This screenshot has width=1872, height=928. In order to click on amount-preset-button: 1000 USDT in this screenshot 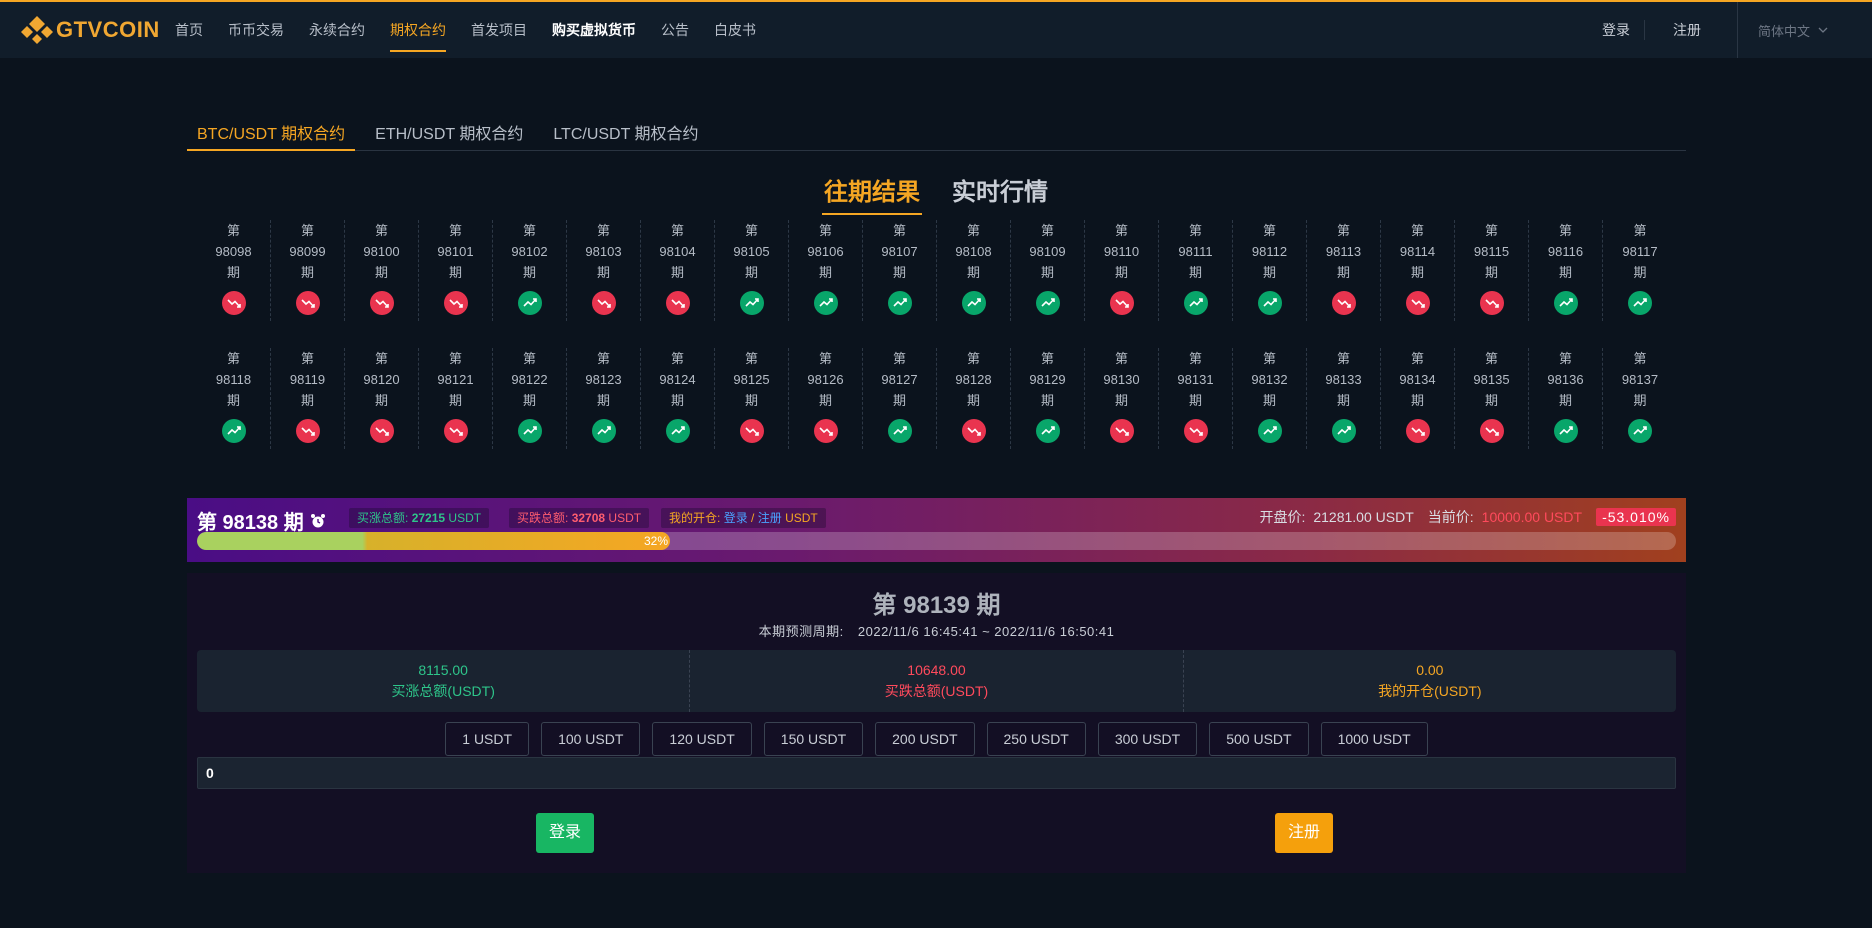, I will do `click(1374, 739)`.